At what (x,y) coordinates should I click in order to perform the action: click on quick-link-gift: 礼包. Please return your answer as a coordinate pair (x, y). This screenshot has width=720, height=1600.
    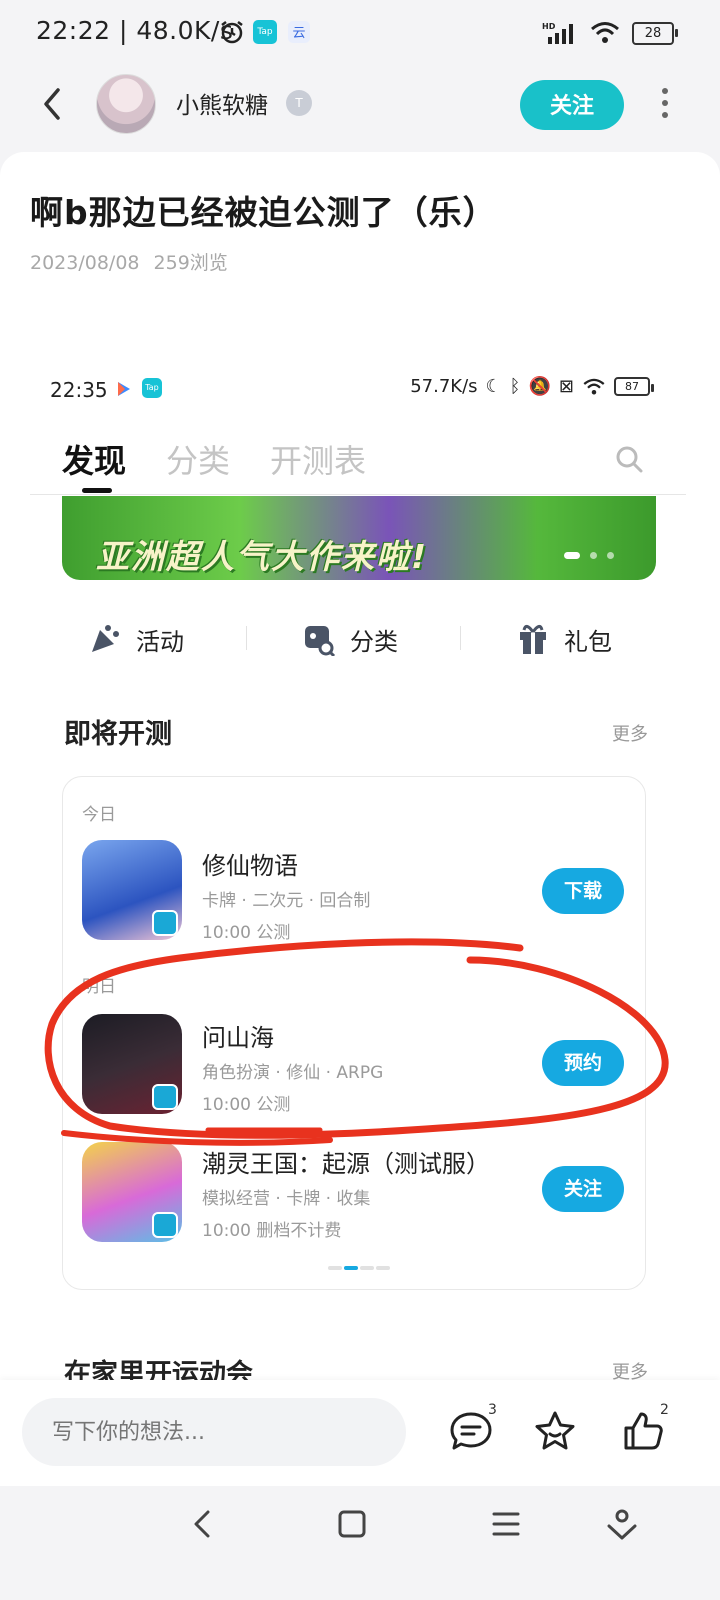
    Looking at the image, I should click on (564, 639).